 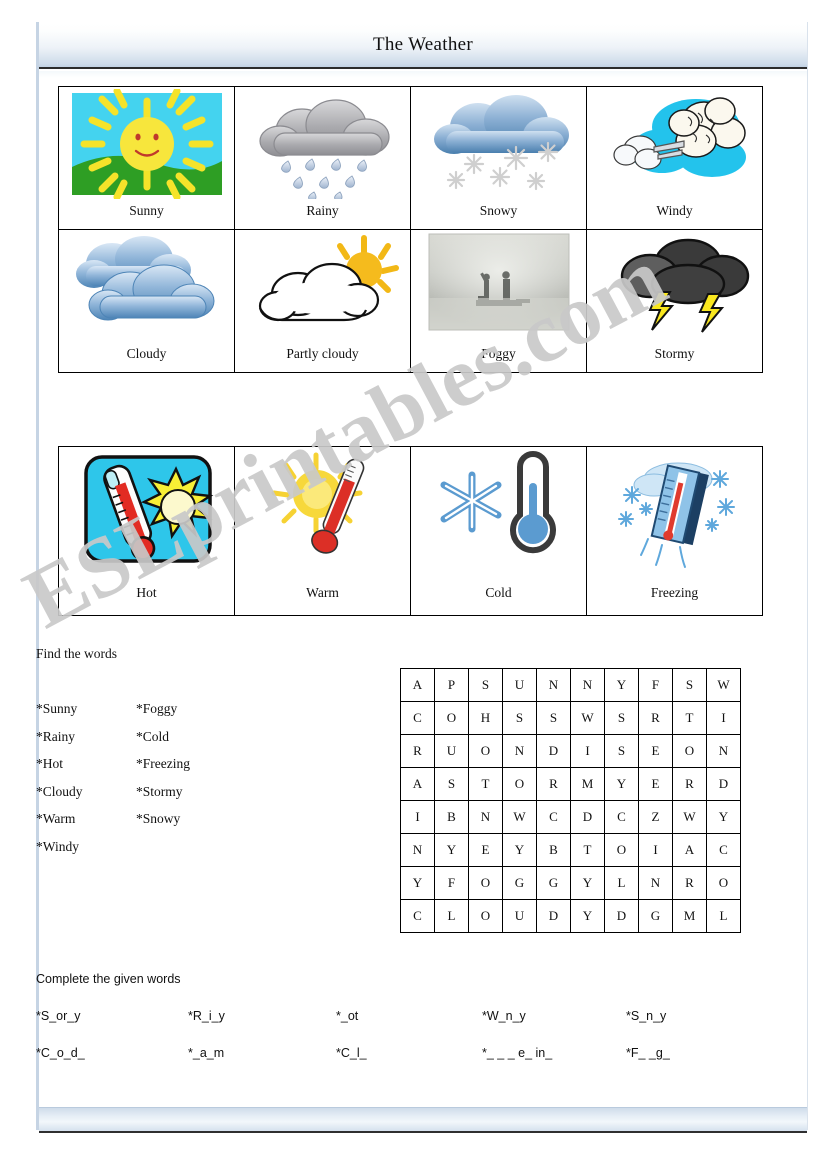 What do you see at coordinates (674, 531) in the screenshot?
I see `temperature-card-freezing: Freezing` at bounding box center [674, 531].